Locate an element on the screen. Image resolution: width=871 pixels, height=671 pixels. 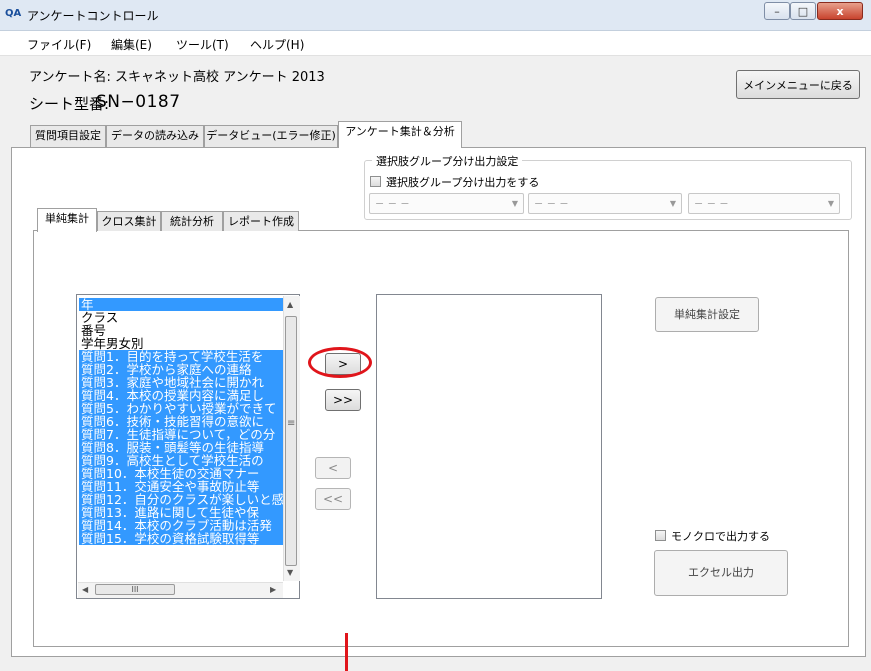
list-item: 質問6．技術・技能習得の意欲に is located at coordinates (181, 421).